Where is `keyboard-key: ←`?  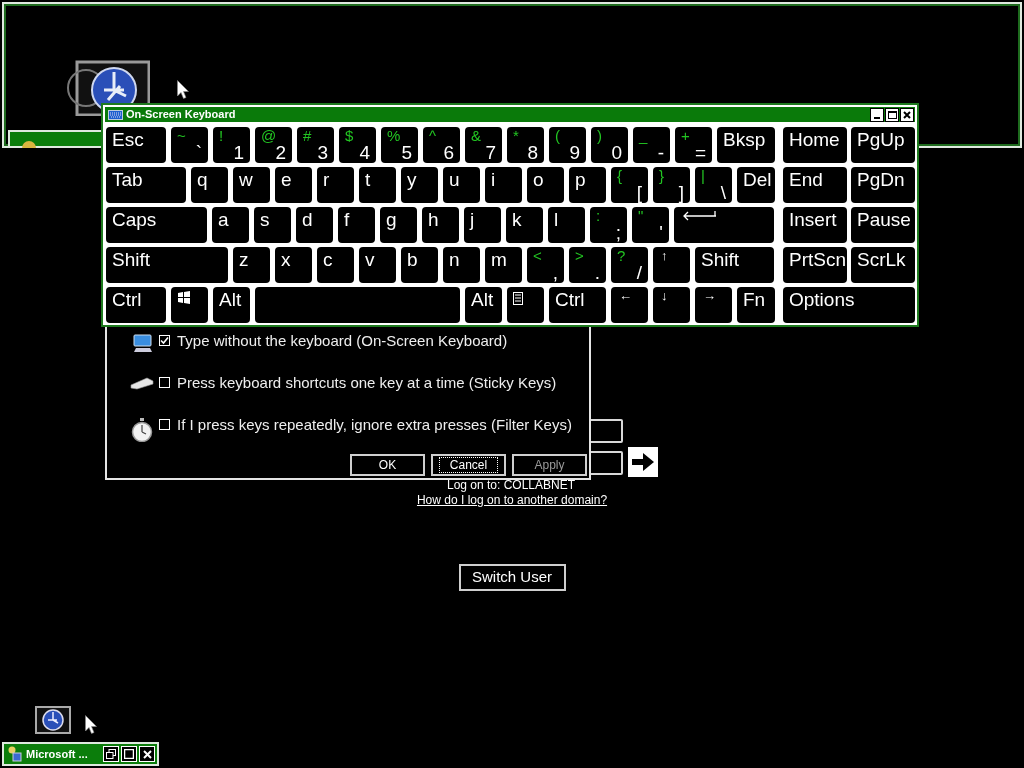 keyboard-key: ← is located at coordinates (629, 305).